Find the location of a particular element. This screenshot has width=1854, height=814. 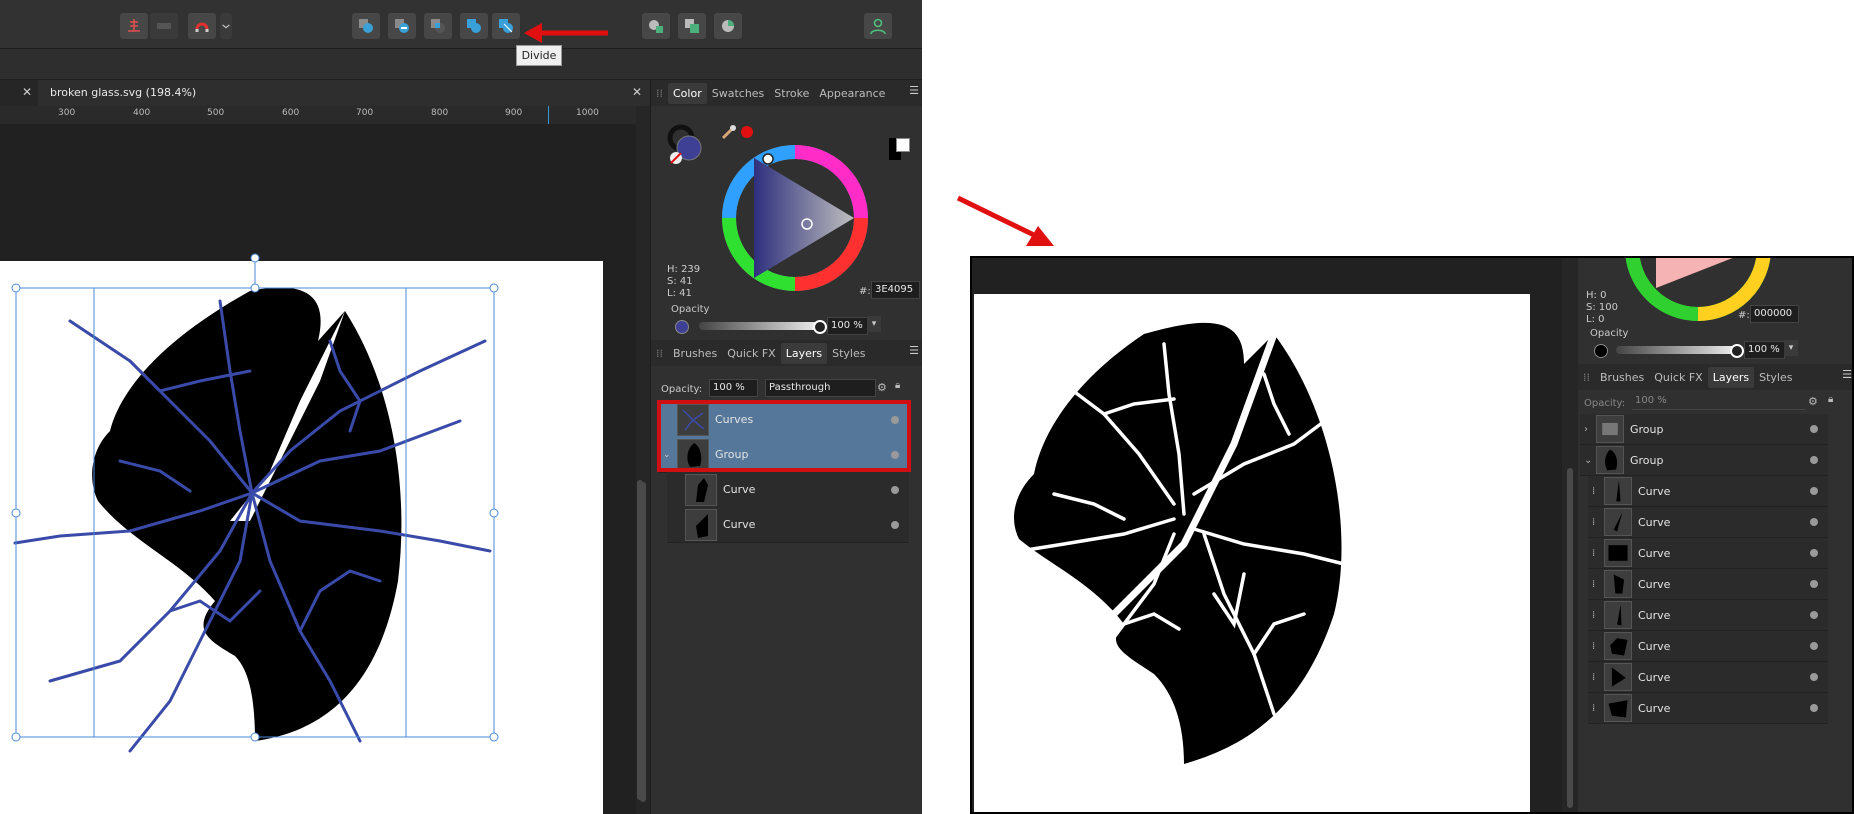

layer-name: Curve is located at coordinates (1654, 491).